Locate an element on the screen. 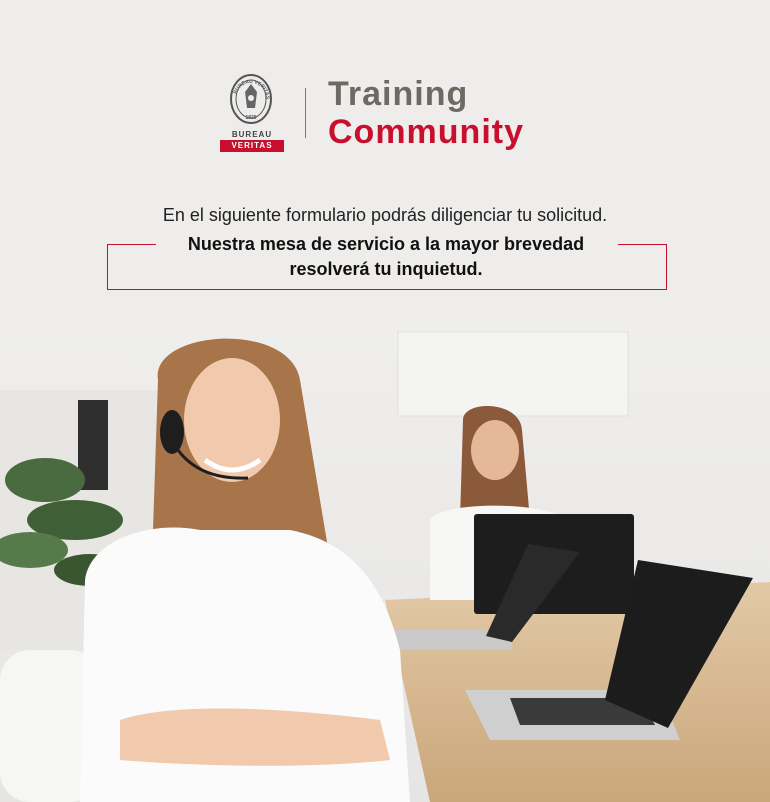 Image resolution: width=770 pixels, height=802 pixels. notice-line-2: resolverá tu inquietud. is located at coordinates (386, 269).